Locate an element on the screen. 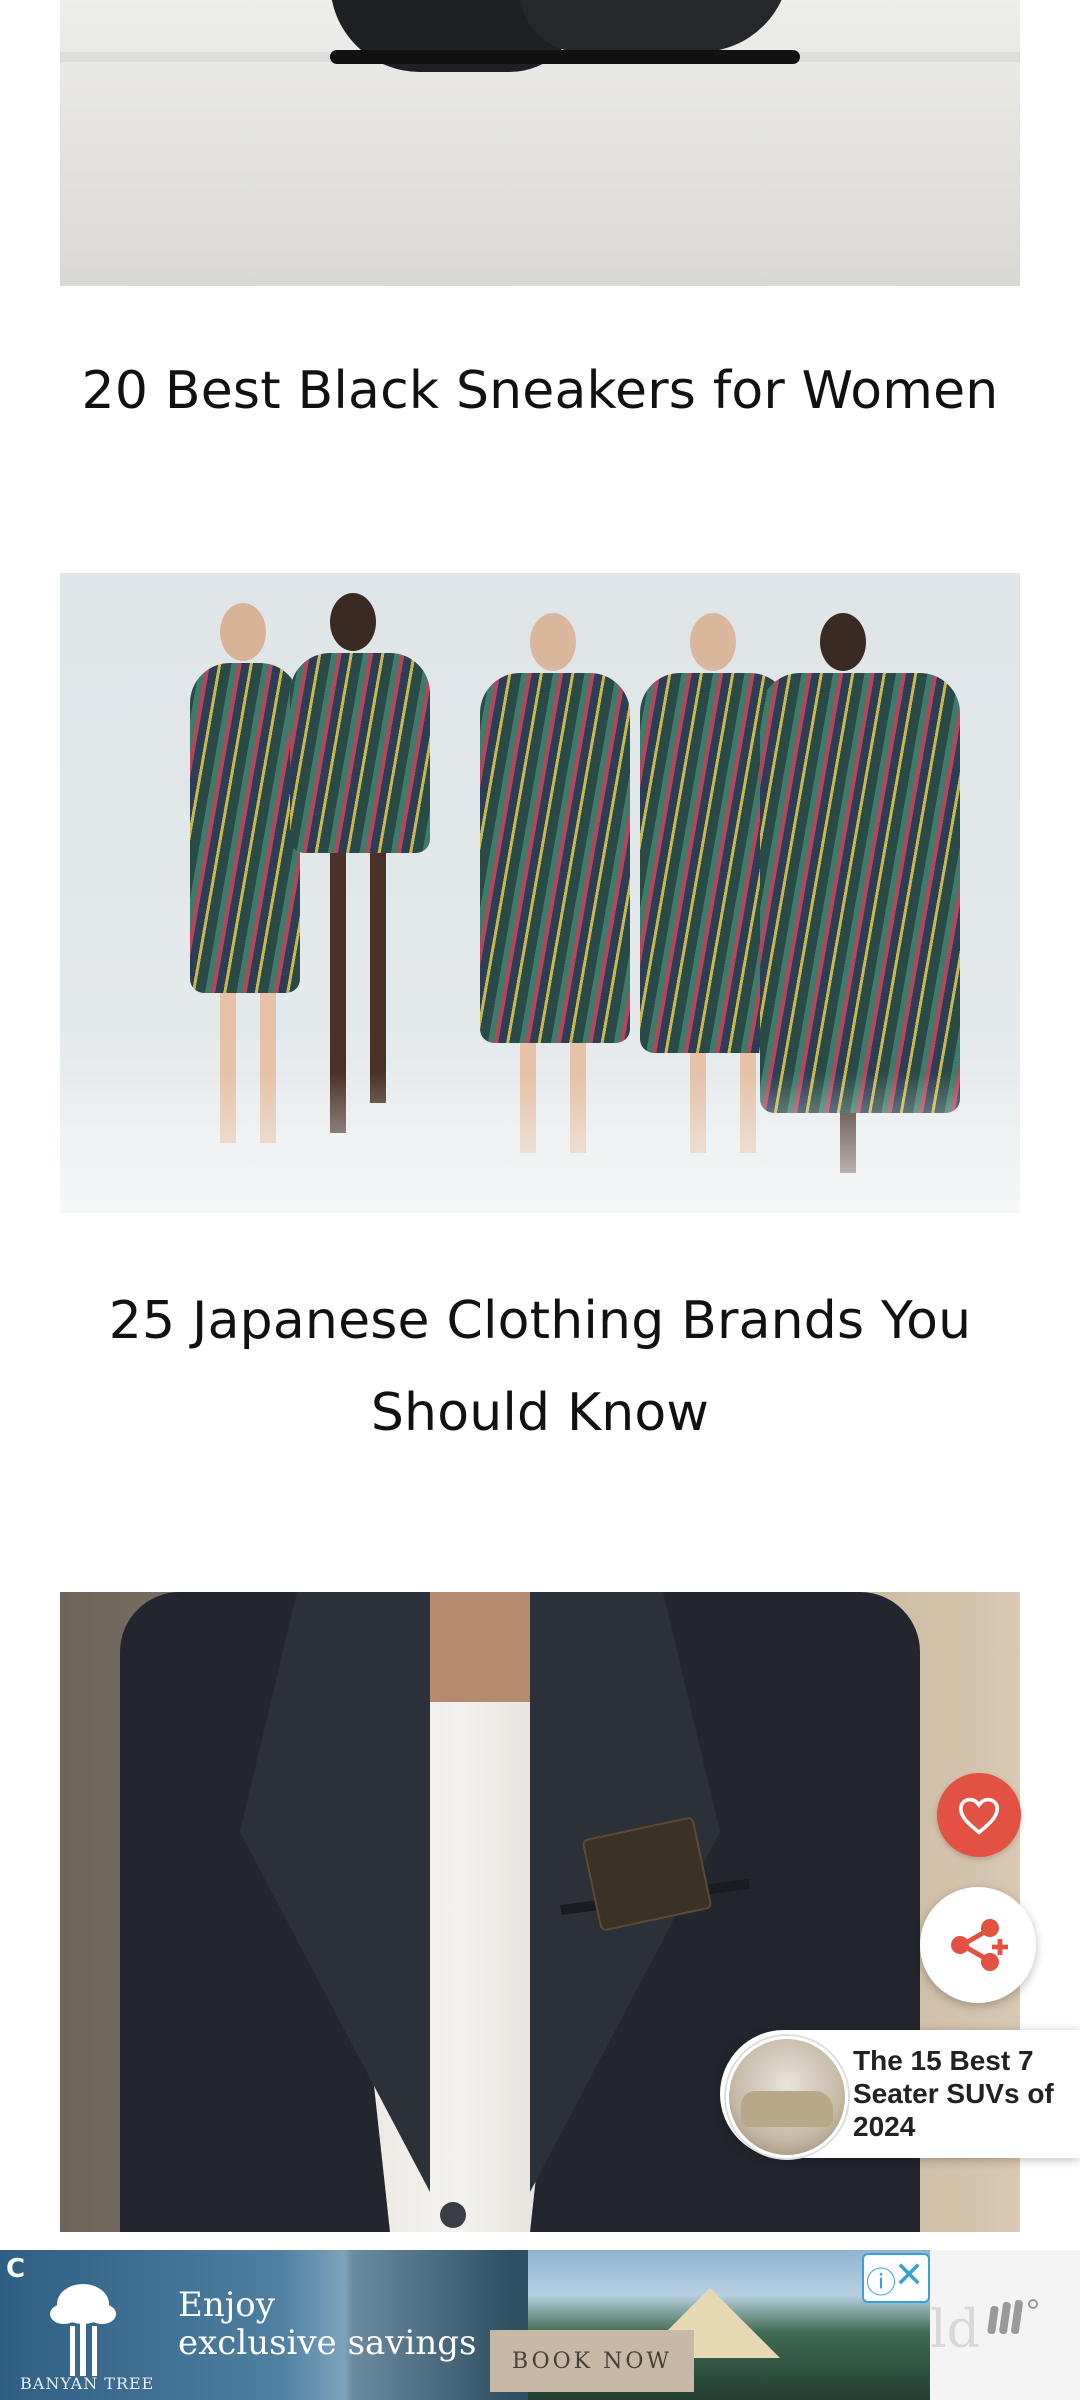 The width and height of the screenshot is (1080, 2400). ad-corner-badge: C is located at coordinates (16, 2269).